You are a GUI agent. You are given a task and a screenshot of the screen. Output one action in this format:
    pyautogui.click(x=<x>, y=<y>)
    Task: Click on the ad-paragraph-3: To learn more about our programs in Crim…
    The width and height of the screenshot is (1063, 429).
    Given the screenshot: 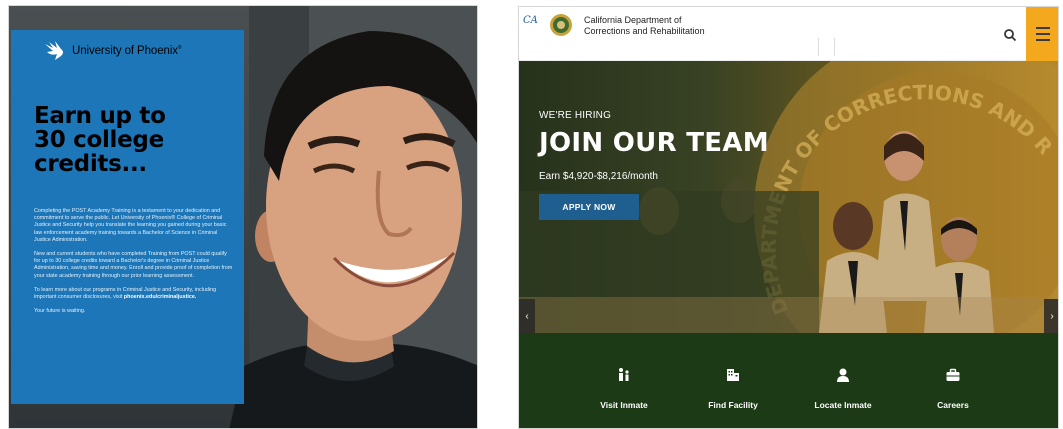 What is the action you would take?
    pyautogui.click(x=134, y=294)
    